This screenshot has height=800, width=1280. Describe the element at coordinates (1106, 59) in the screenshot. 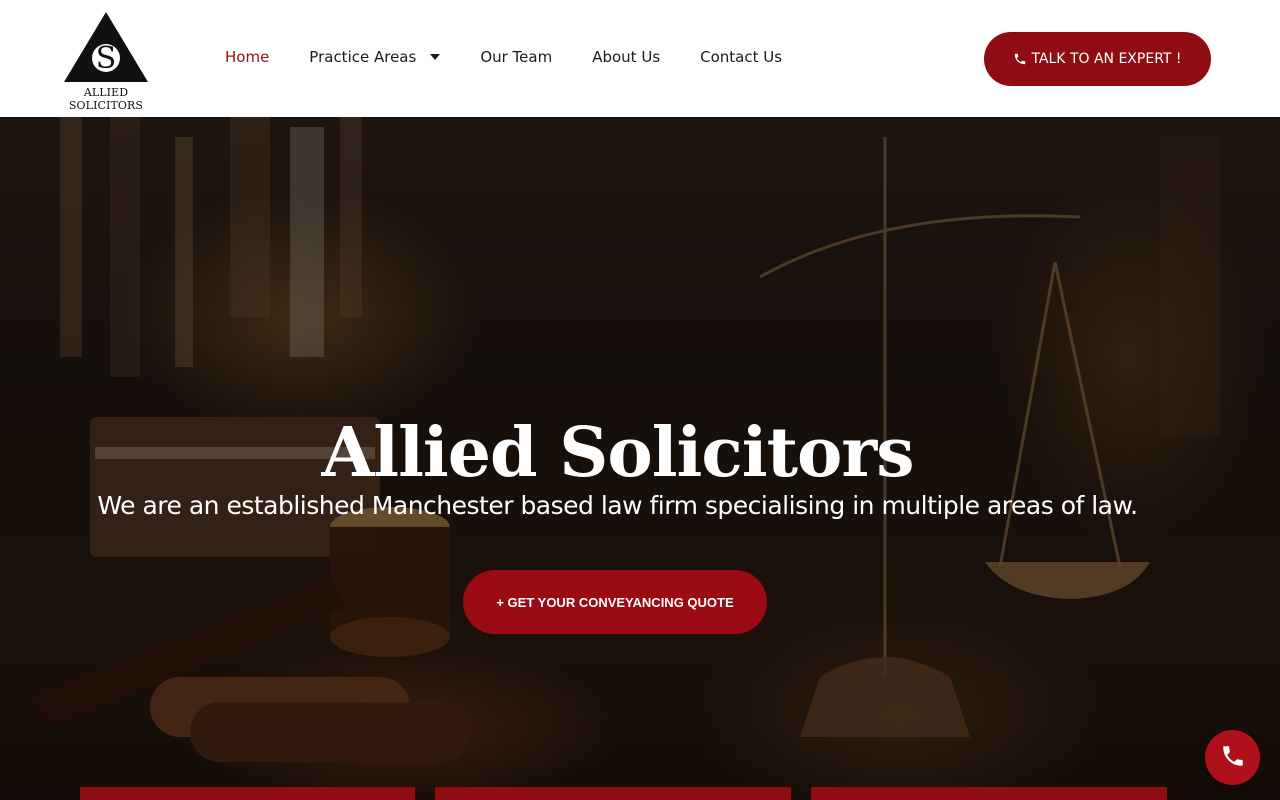

I see `talk-to-expert-label: TALK TO AN EXPERT !` at that location.